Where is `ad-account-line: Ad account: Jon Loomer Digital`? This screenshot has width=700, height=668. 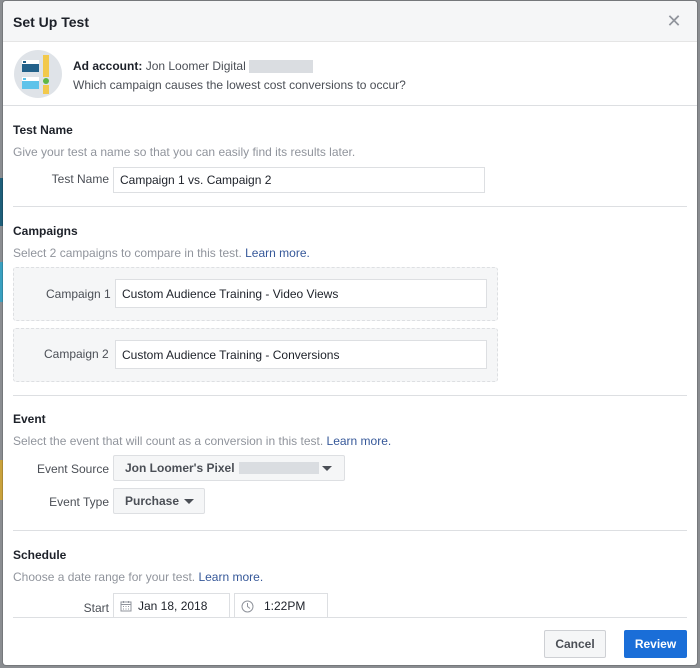
ad-account-line: Ad account: Jon Loomer Digital is located at coordinates (193, 66).